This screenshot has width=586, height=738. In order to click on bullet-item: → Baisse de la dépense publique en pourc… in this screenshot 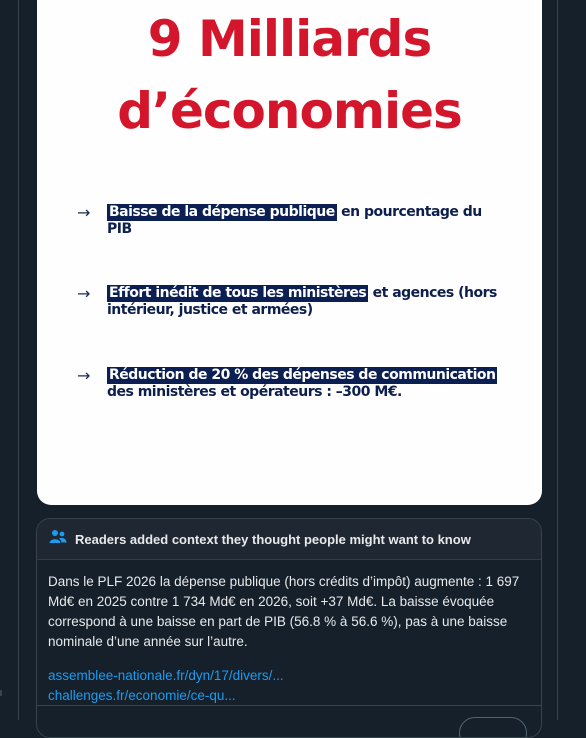, I will do `click(292, 221)`.